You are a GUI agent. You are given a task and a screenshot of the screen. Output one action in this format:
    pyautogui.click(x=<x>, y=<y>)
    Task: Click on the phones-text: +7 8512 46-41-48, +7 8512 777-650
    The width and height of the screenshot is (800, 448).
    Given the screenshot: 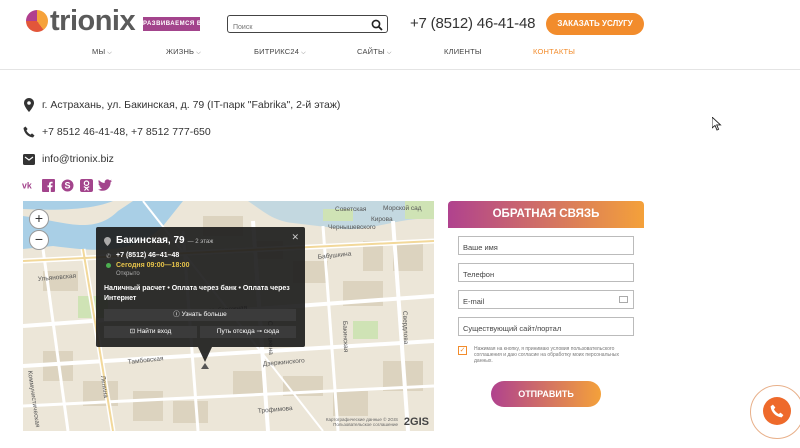 What is the action you would take?
    pyautogui.click(x=126, y=132)
    